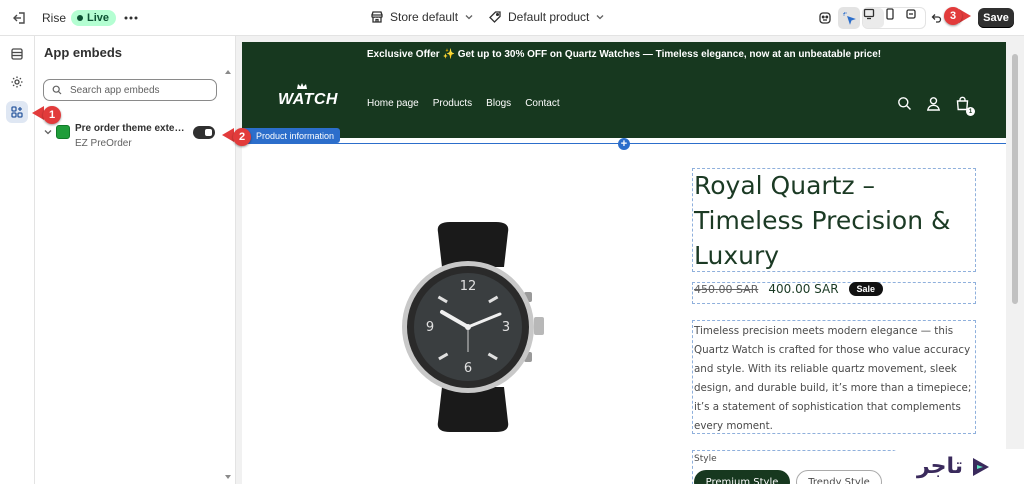 This screenshot has width=1024, height=484. I want to click on product-selector: Default product, so click(546, 17).